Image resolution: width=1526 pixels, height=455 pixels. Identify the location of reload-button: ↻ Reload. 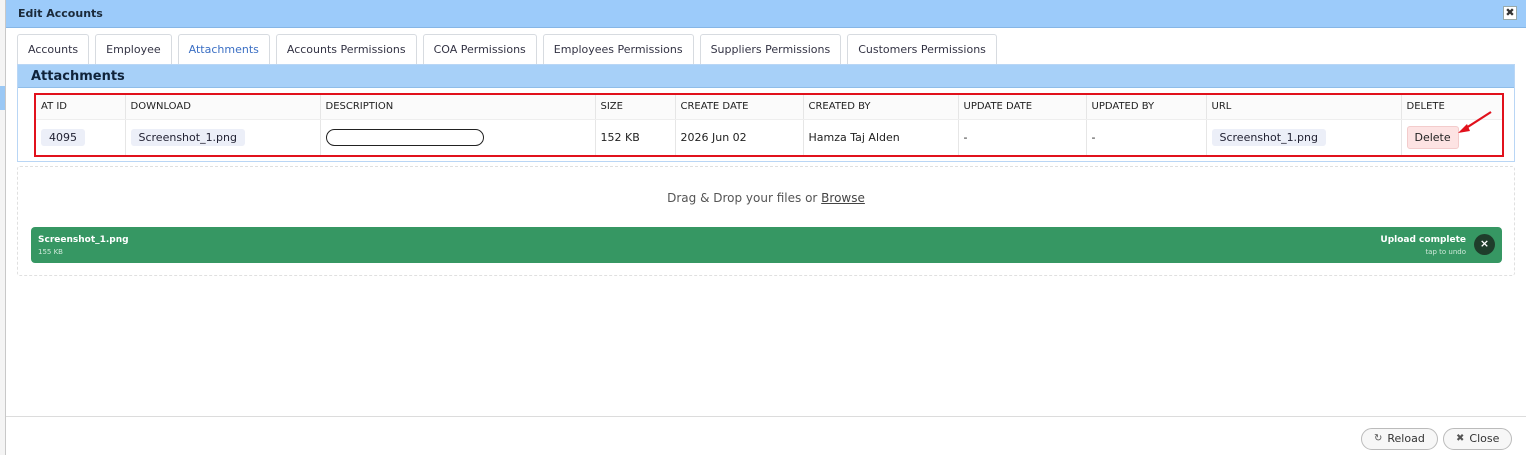
(1399, 439).